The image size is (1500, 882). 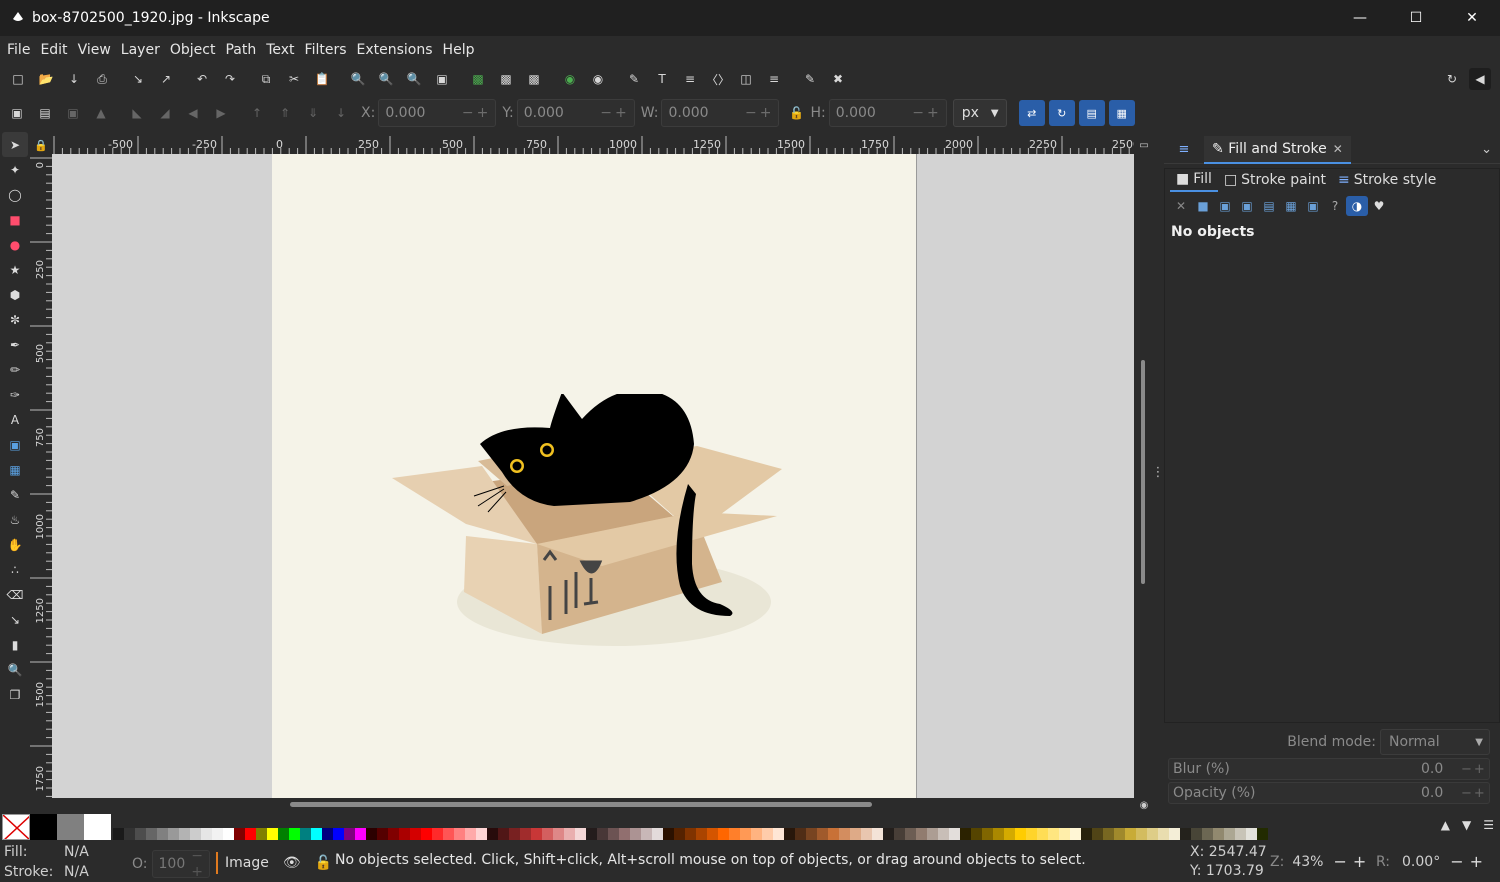 I want to click on fill-evenodd-icon: ◑, so click(x=1357, y=206).